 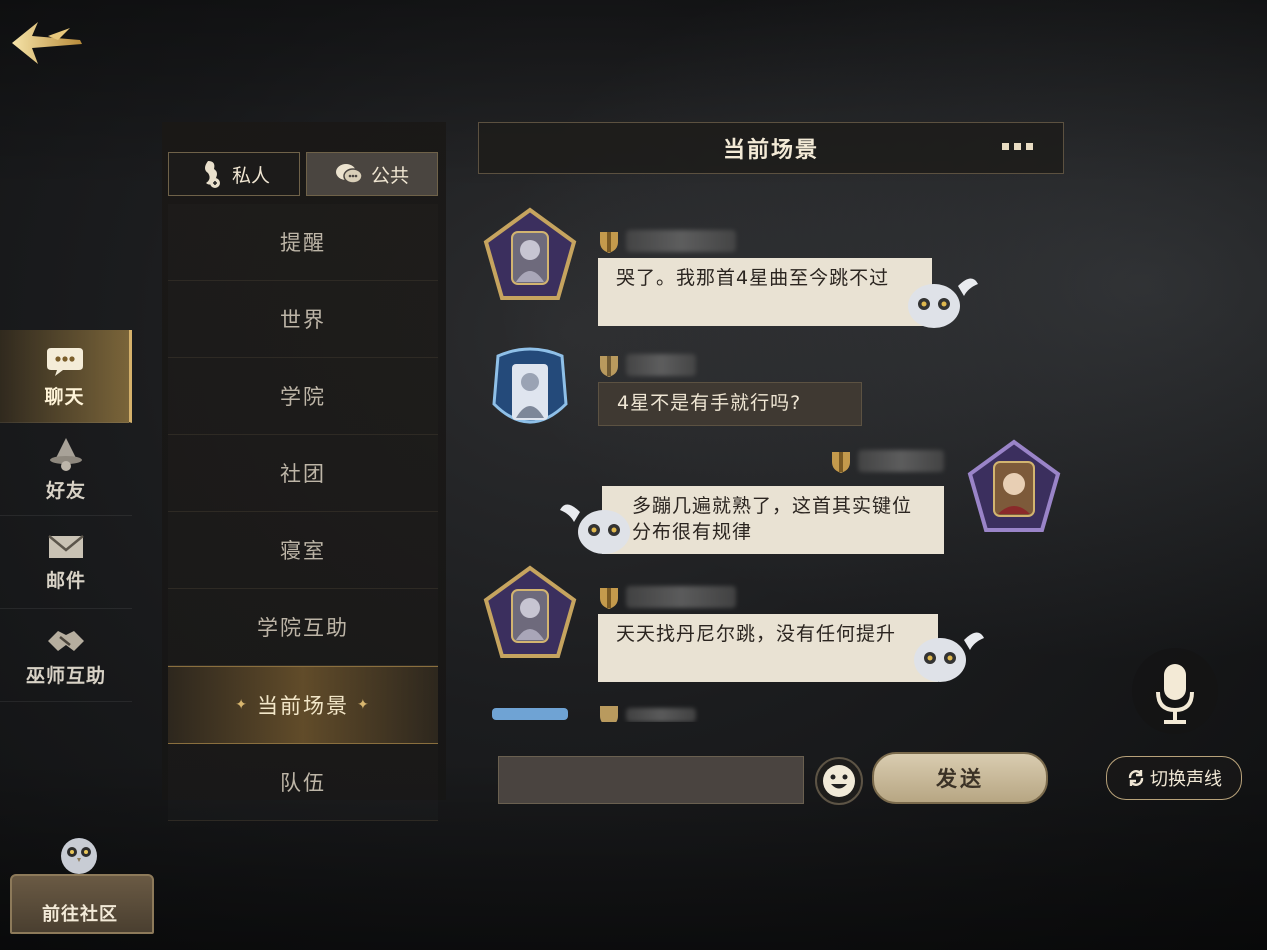 I want to click on chat-bubble-icon, so click(x=64, y=361).